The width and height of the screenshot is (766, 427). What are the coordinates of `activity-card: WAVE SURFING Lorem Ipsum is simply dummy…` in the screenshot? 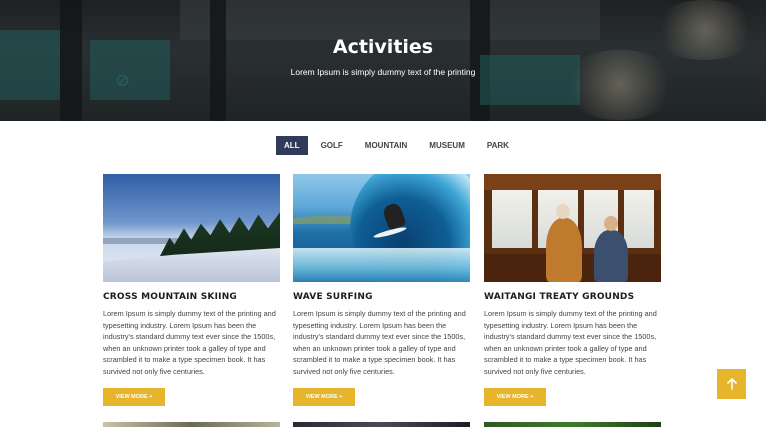 It's located at (381, 290).